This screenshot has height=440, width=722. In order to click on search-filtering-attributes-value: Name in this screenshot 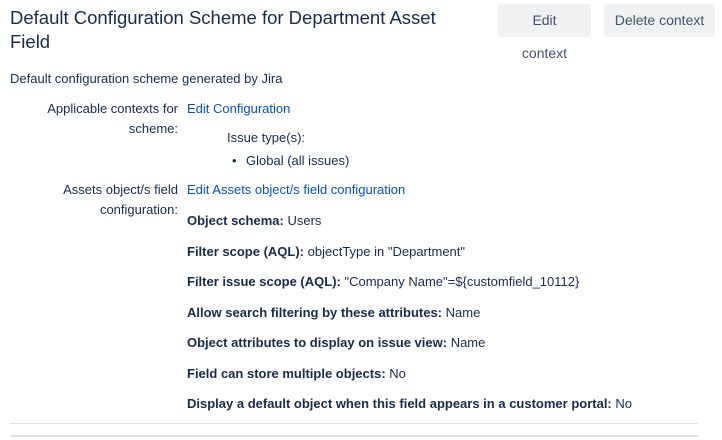, I will do `click(463, 312)`.